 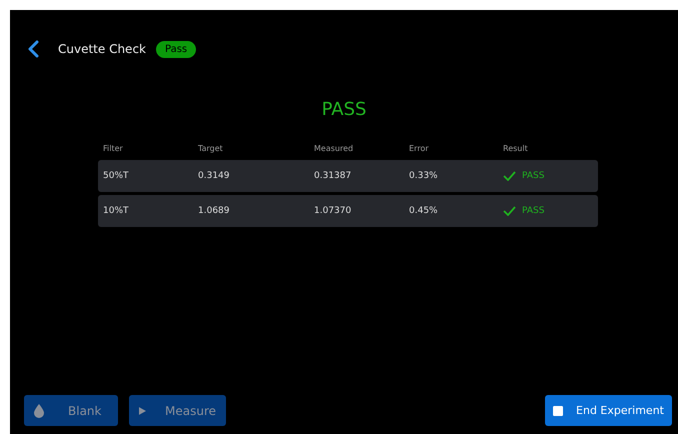 I want to click on table-cell-text: 50%T, so click(x=116, y=176).